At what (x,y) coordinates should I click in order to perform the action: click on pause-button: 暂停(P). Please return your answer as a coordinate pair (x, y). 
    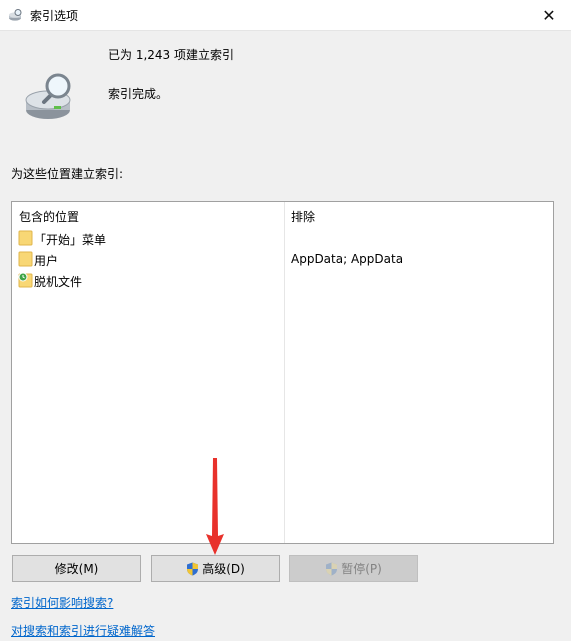
    Looking at the image, I should click on (353, 568).